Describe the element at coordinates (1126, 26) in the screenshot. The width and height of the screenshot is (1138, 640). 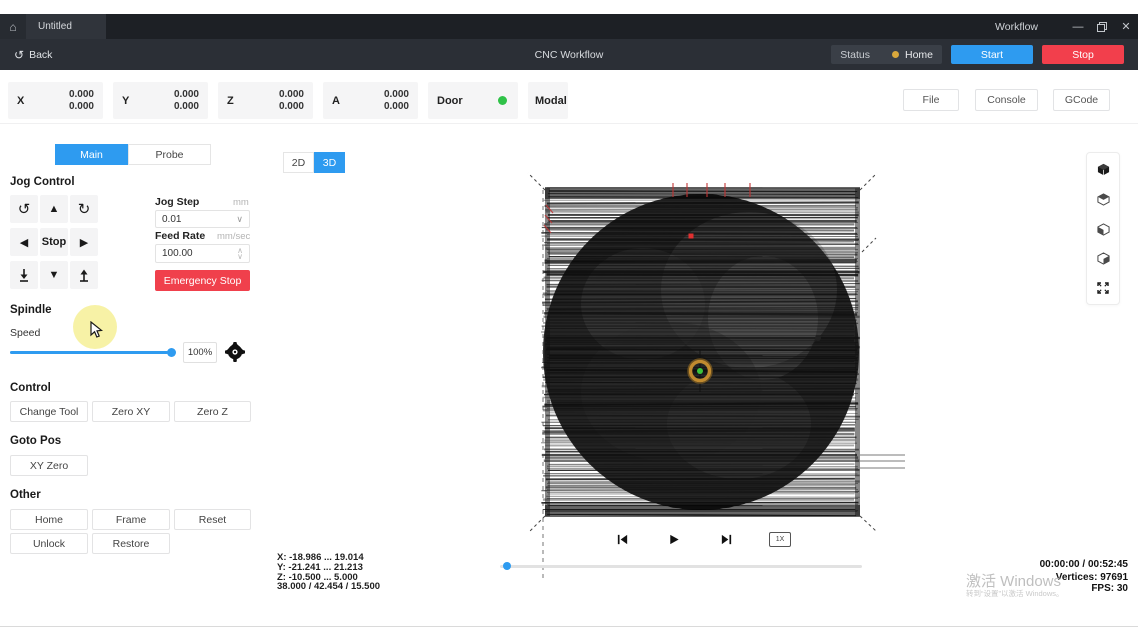
I see `close-button: ✕` at that location.